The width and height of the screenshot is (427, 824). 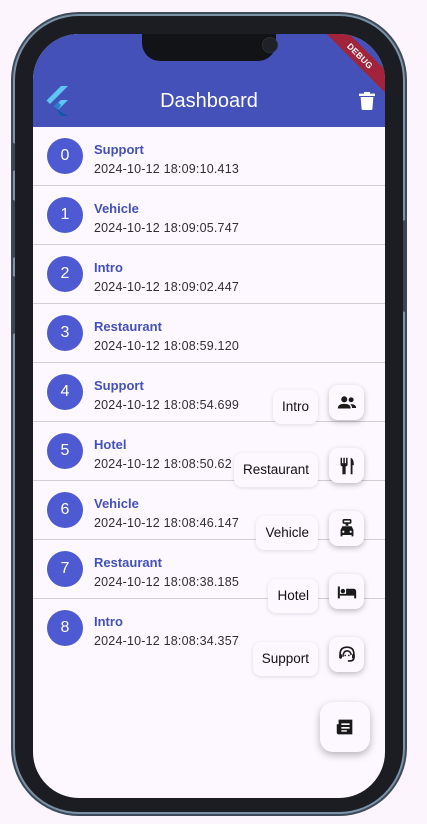 What do you see at coordinates (293, 596) in the screenshot?
I see `fab-label-hotel: Hotel` at bounding box center [293, 596].